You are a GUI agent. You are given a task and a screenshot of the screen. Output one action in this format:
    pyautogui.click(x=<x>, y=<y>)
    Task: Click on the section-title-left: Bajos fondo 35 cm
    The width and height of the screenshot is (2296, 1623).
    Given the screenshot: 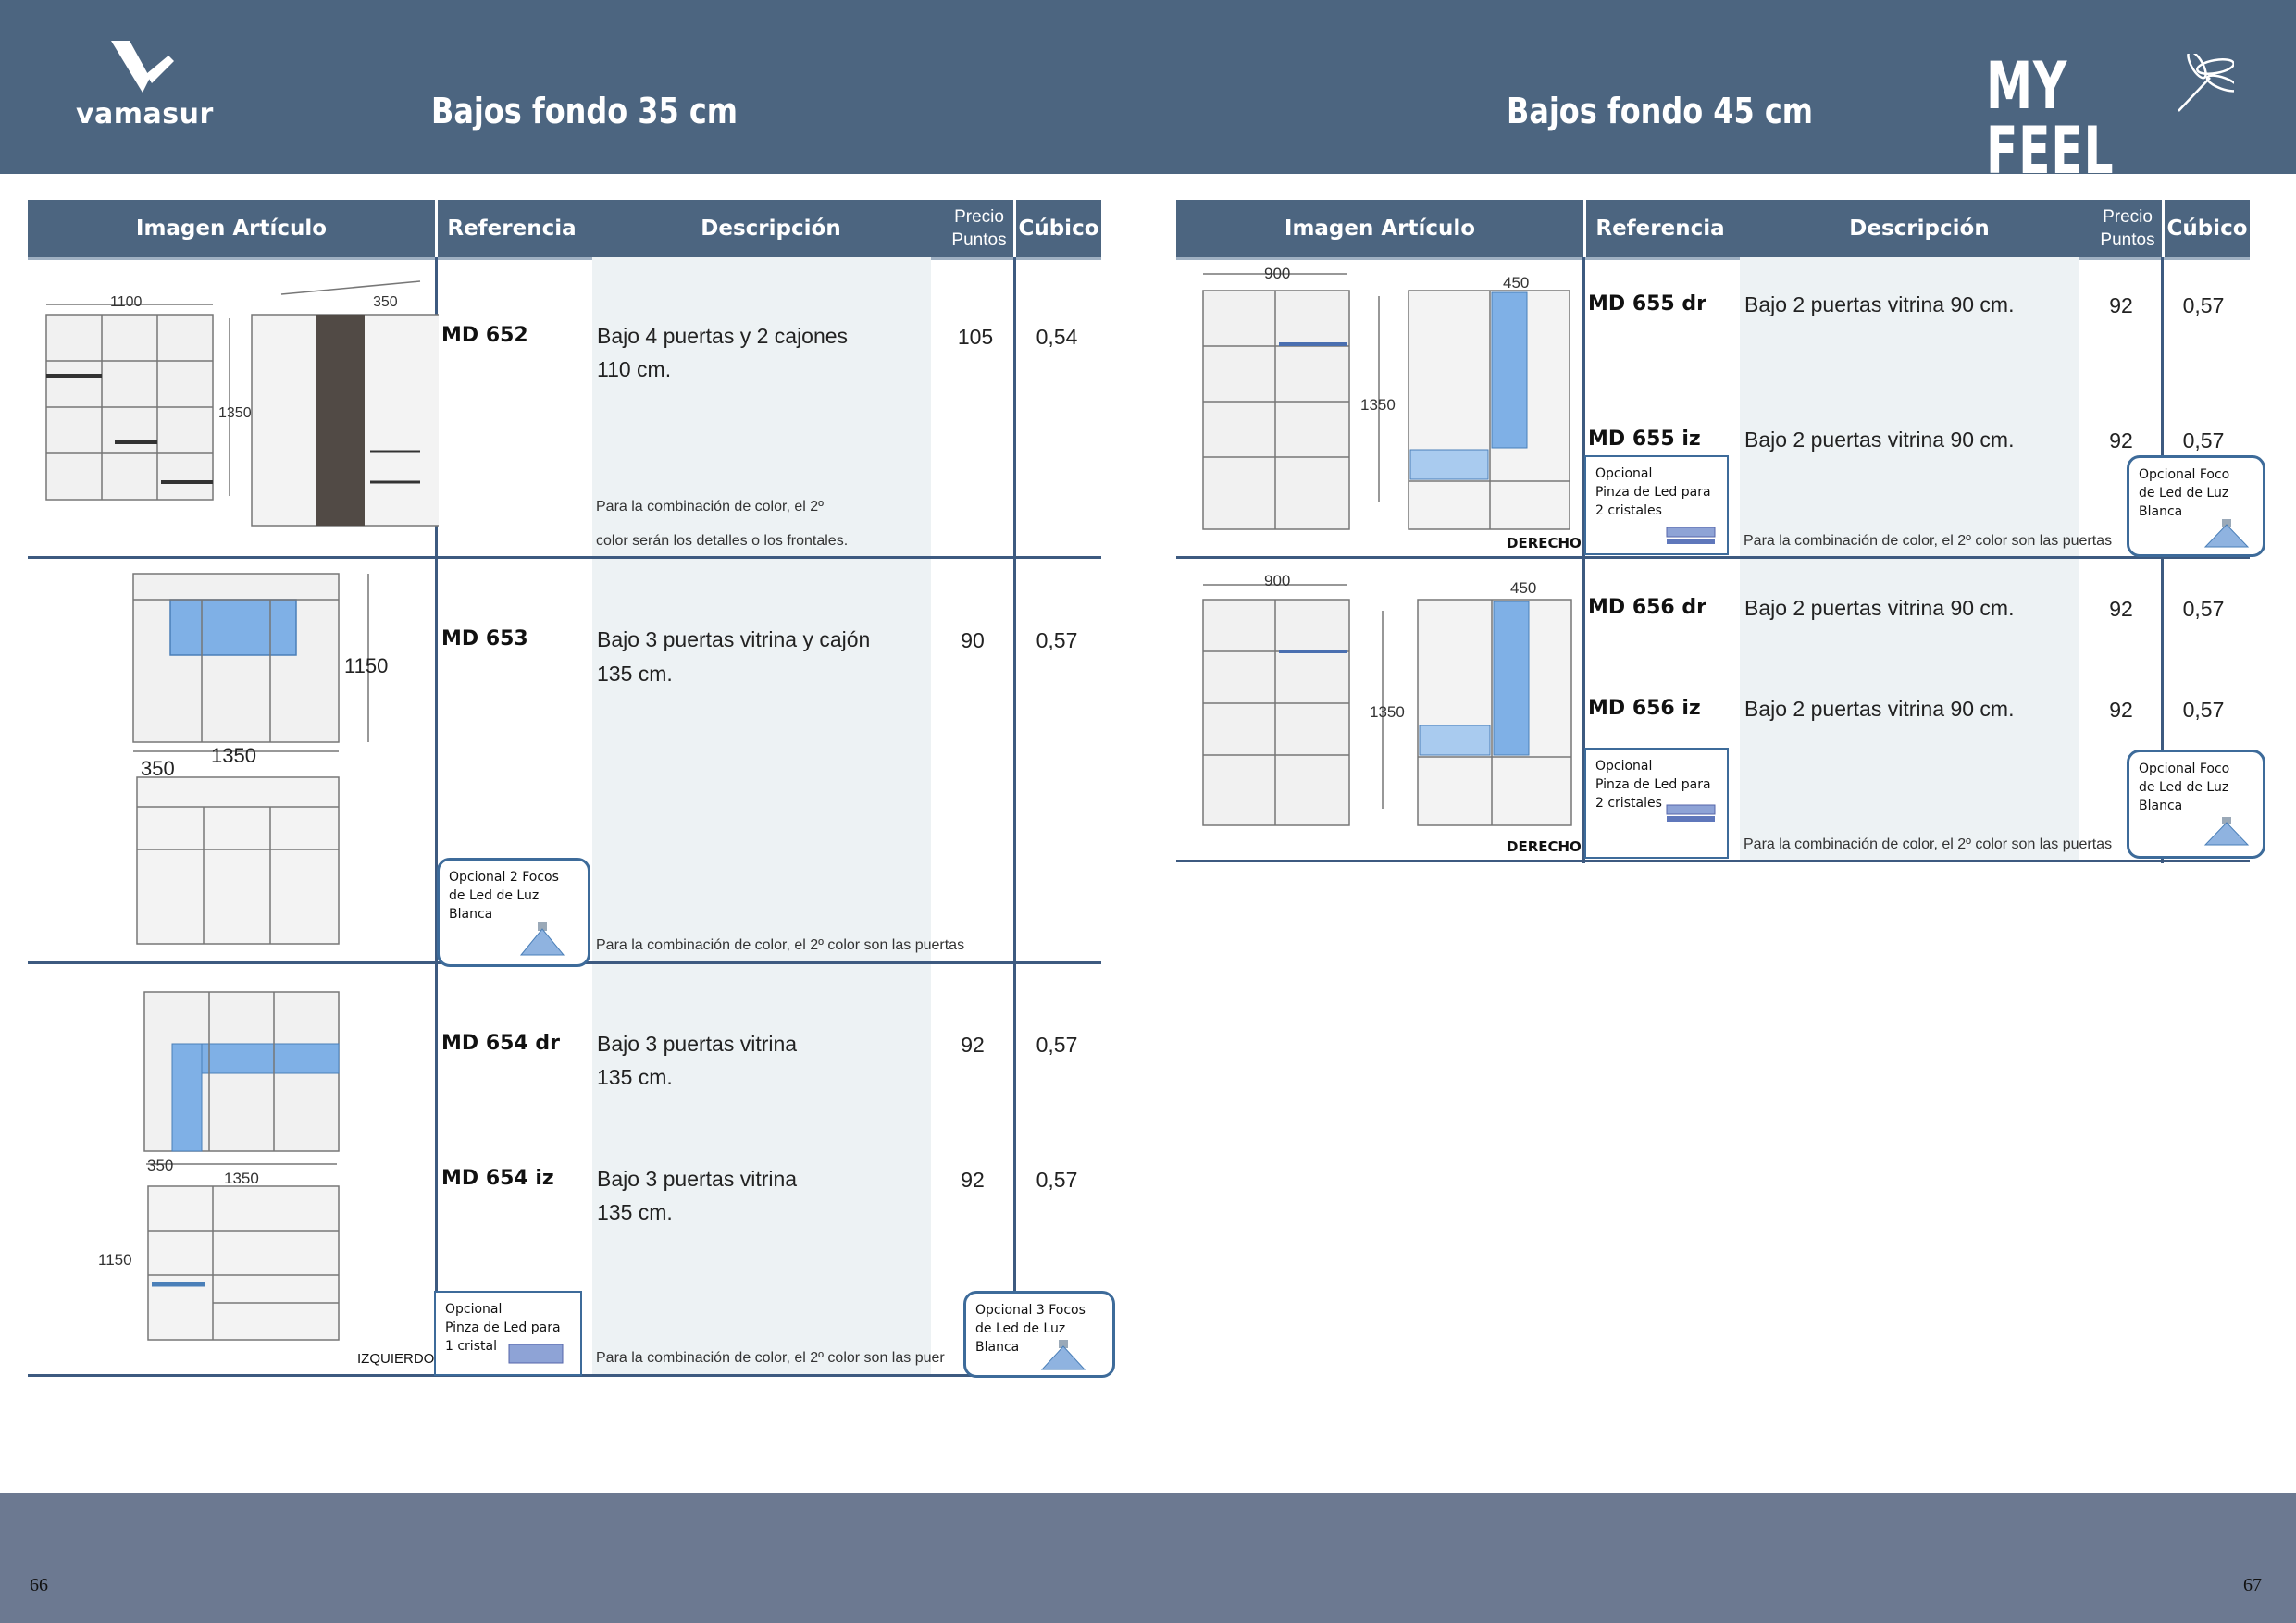 What is the action you would take?
    pyautogui.click(x=585, y=111)
    